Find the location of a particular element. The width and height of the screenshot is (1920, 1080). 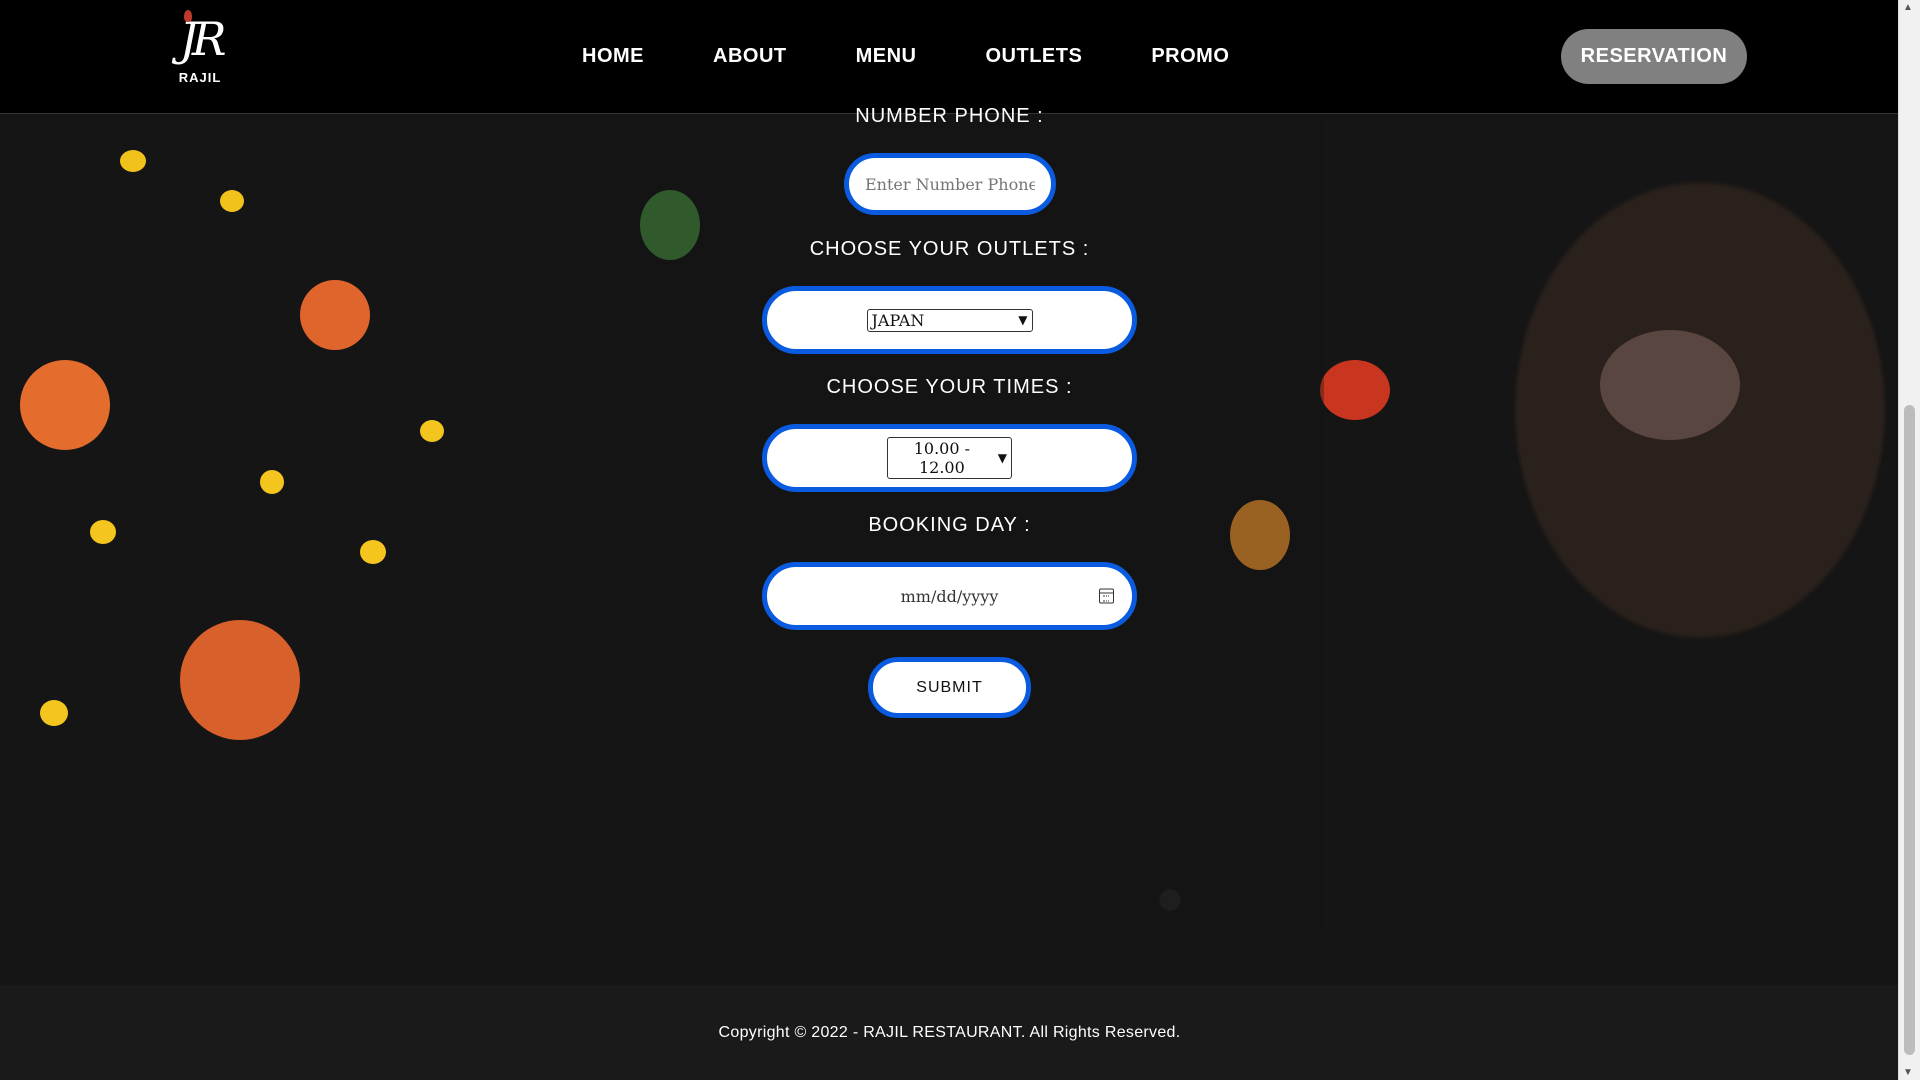

outlets-label: CHOOSE YOUR OUTLETS : is located at coordinates (949, 249).